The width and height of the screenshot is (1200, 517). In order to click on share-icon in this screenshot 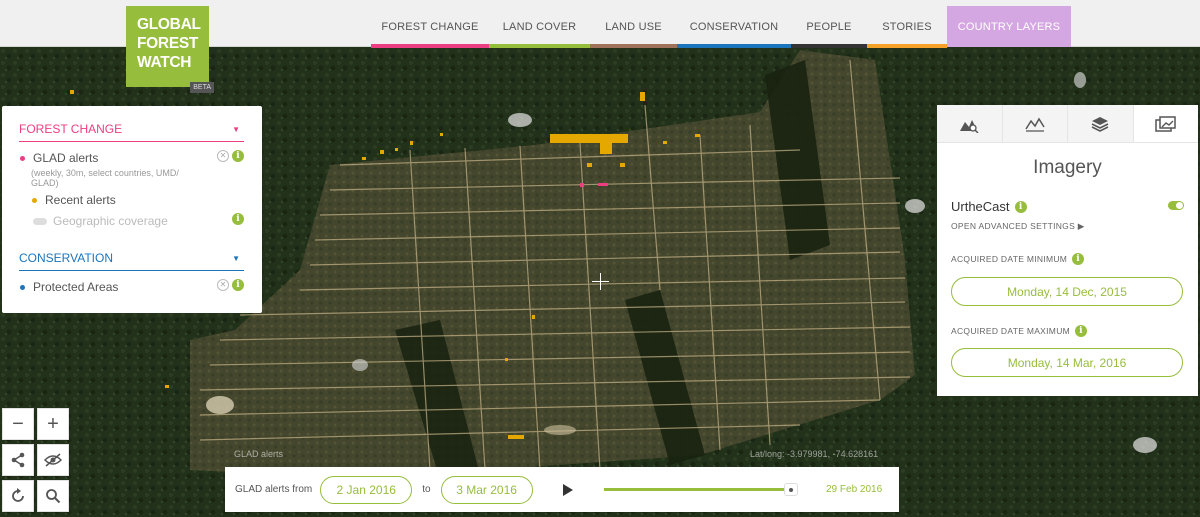, I will do `click(18, 460)`.